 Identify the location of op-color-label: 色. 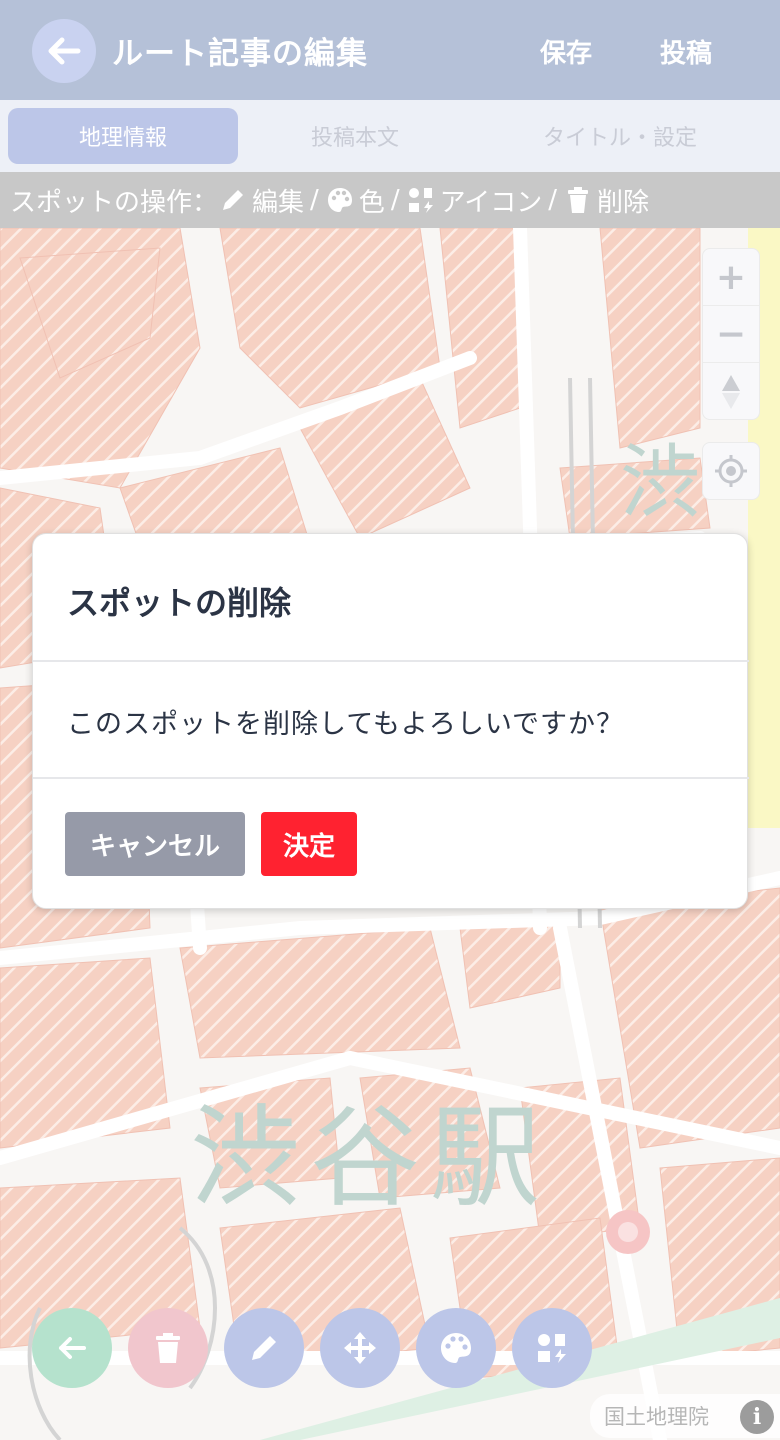
(371, 202).